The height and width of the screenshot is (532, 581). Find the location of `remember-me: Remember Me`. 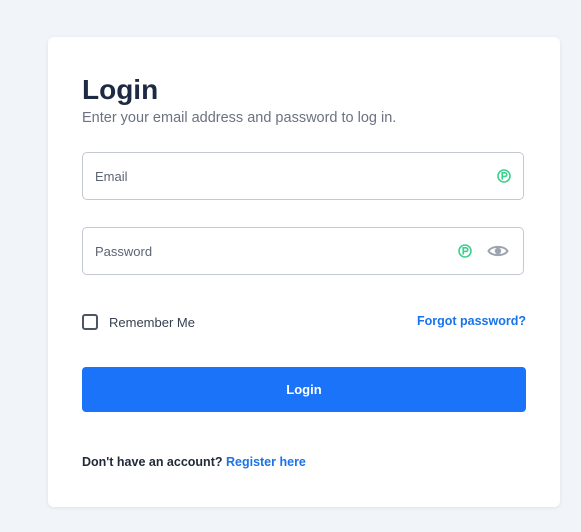

remember-me: Remember Me is located at coordinates (138, 322).